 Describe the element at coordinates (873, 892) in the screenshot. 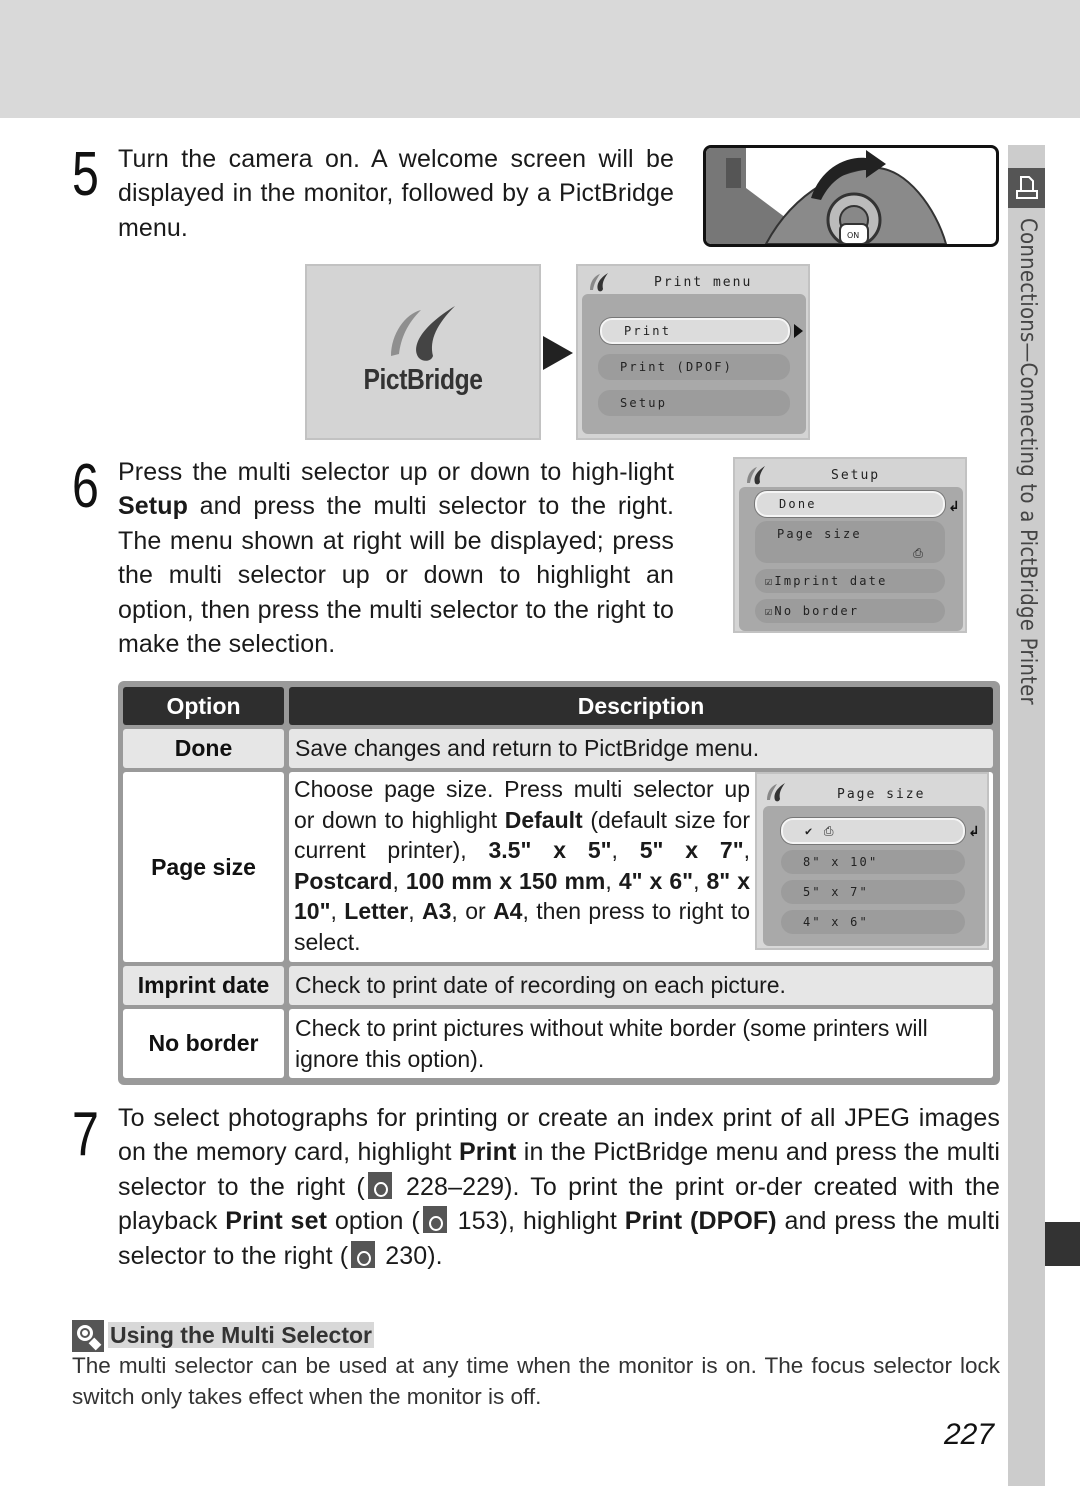

I see `page-size-item-5x7: 5" x 7"` at that location.